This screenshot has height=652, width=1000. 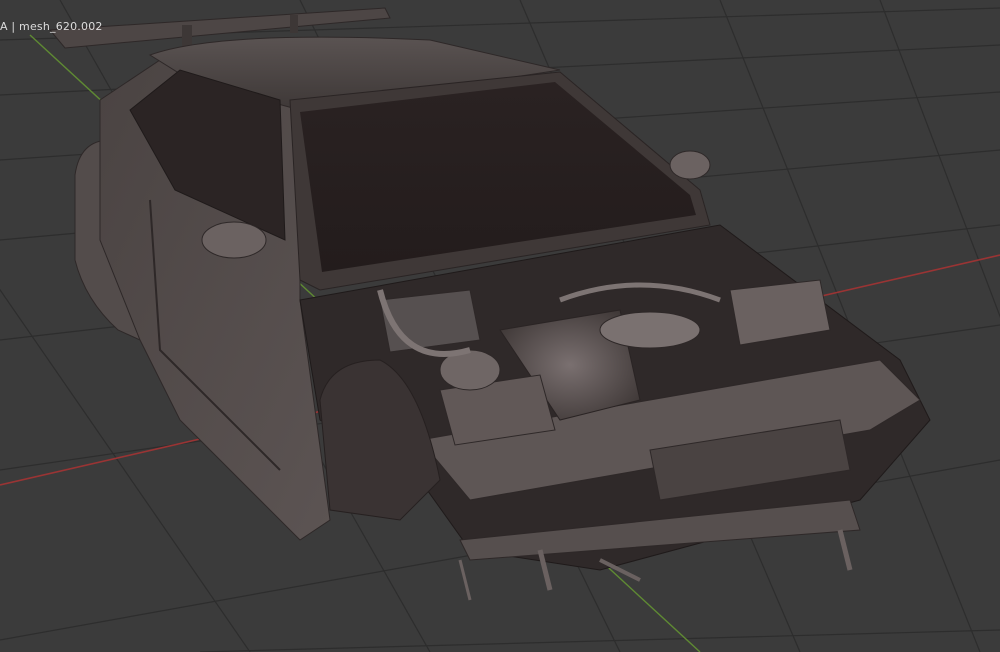 I want to click on left-mirror, so click(x=234, y=240).